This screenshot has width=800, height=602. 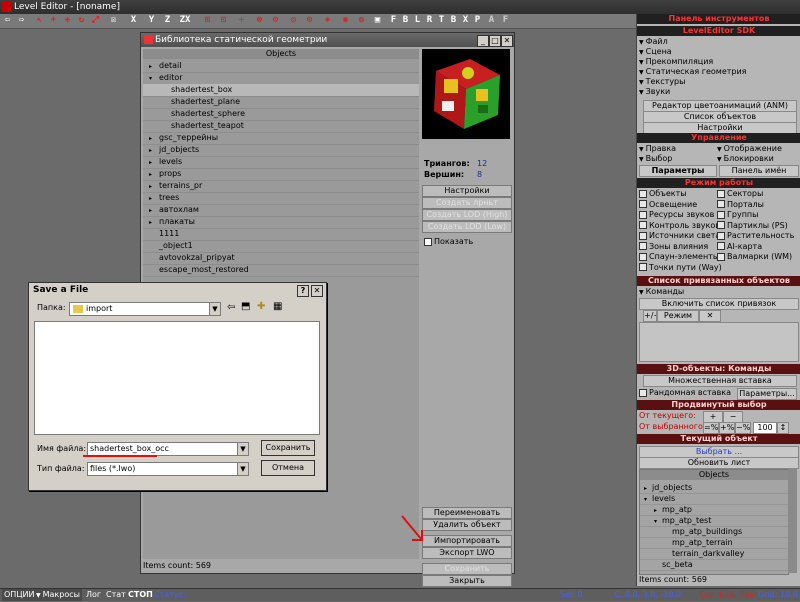 What do you see at coordinates (495, 41) in the screenshot?
I see `maximize-icon: □` at bounding box center [495, 41].